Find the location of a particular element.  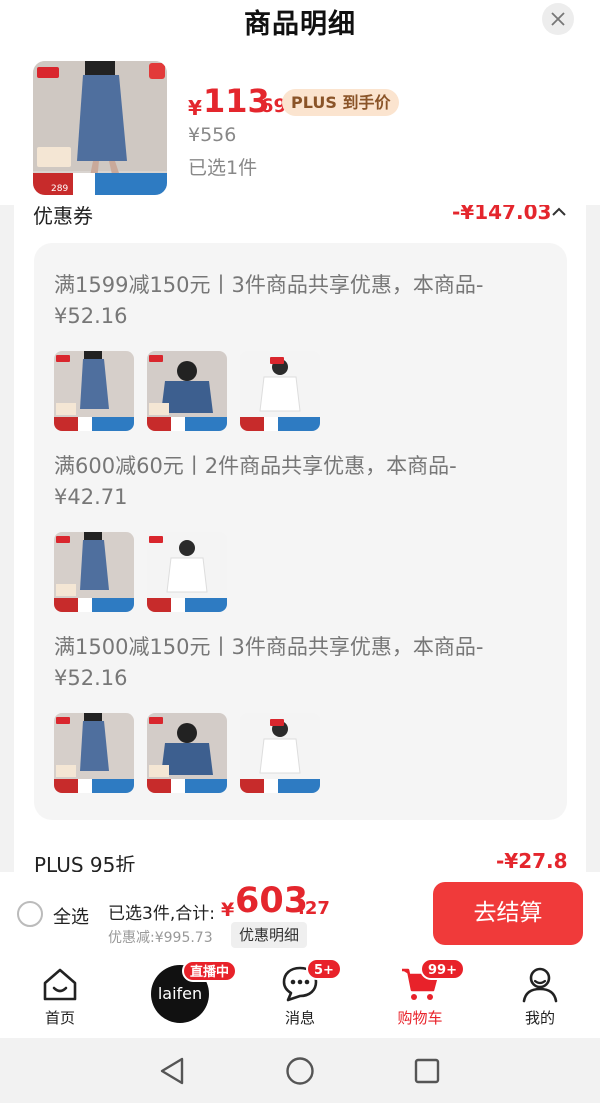

close-button is located at coordinates (558, 19).